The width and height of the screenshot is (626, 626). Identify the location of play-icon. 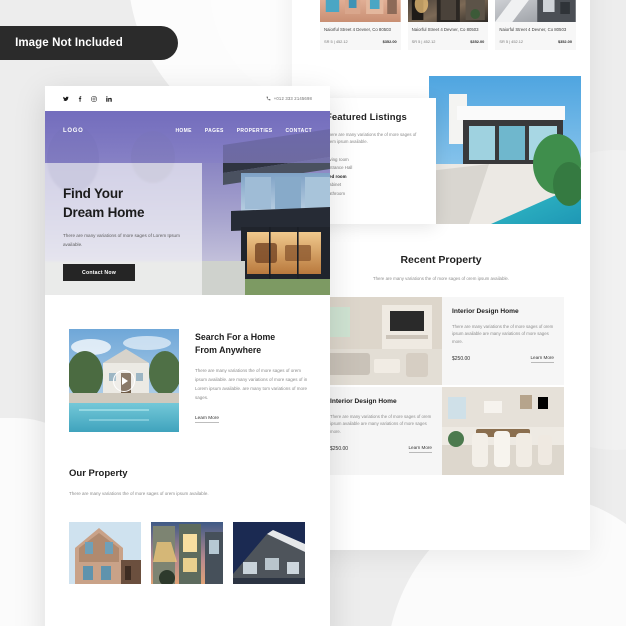
(125, 380).